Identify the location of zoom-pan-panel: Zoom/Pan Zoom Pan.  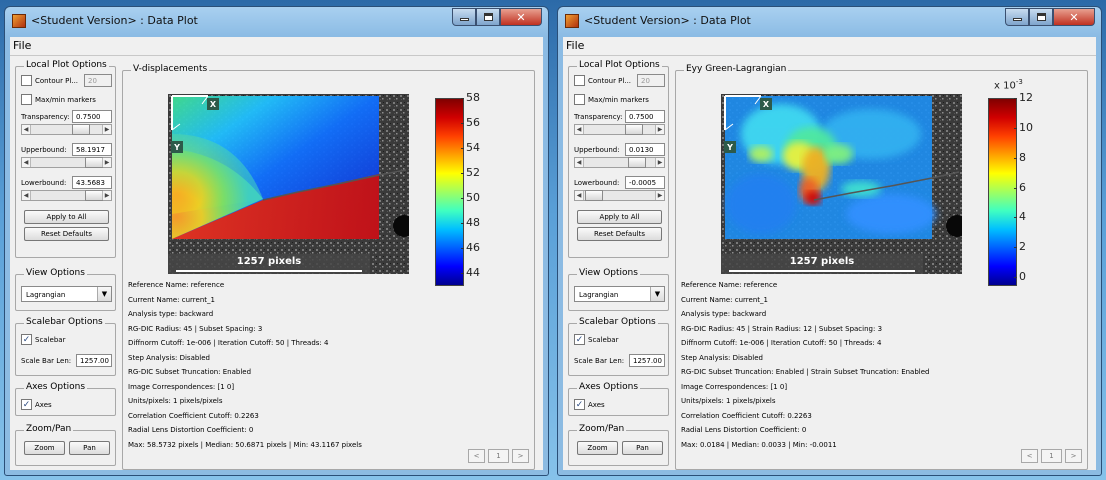
(65, 445).